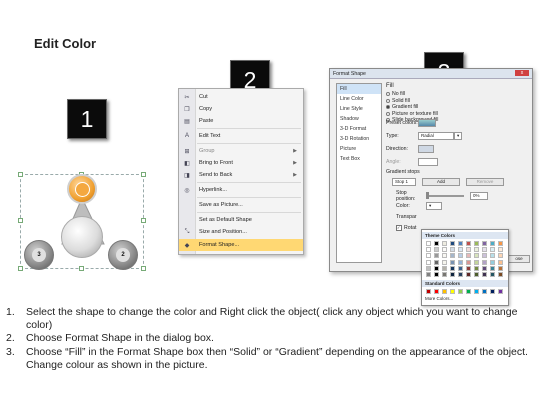  Describe the element at coordinates (241, 220) in the screenshot. I see `menu-item-set-default-shape: Set as Default Shape` at that location.